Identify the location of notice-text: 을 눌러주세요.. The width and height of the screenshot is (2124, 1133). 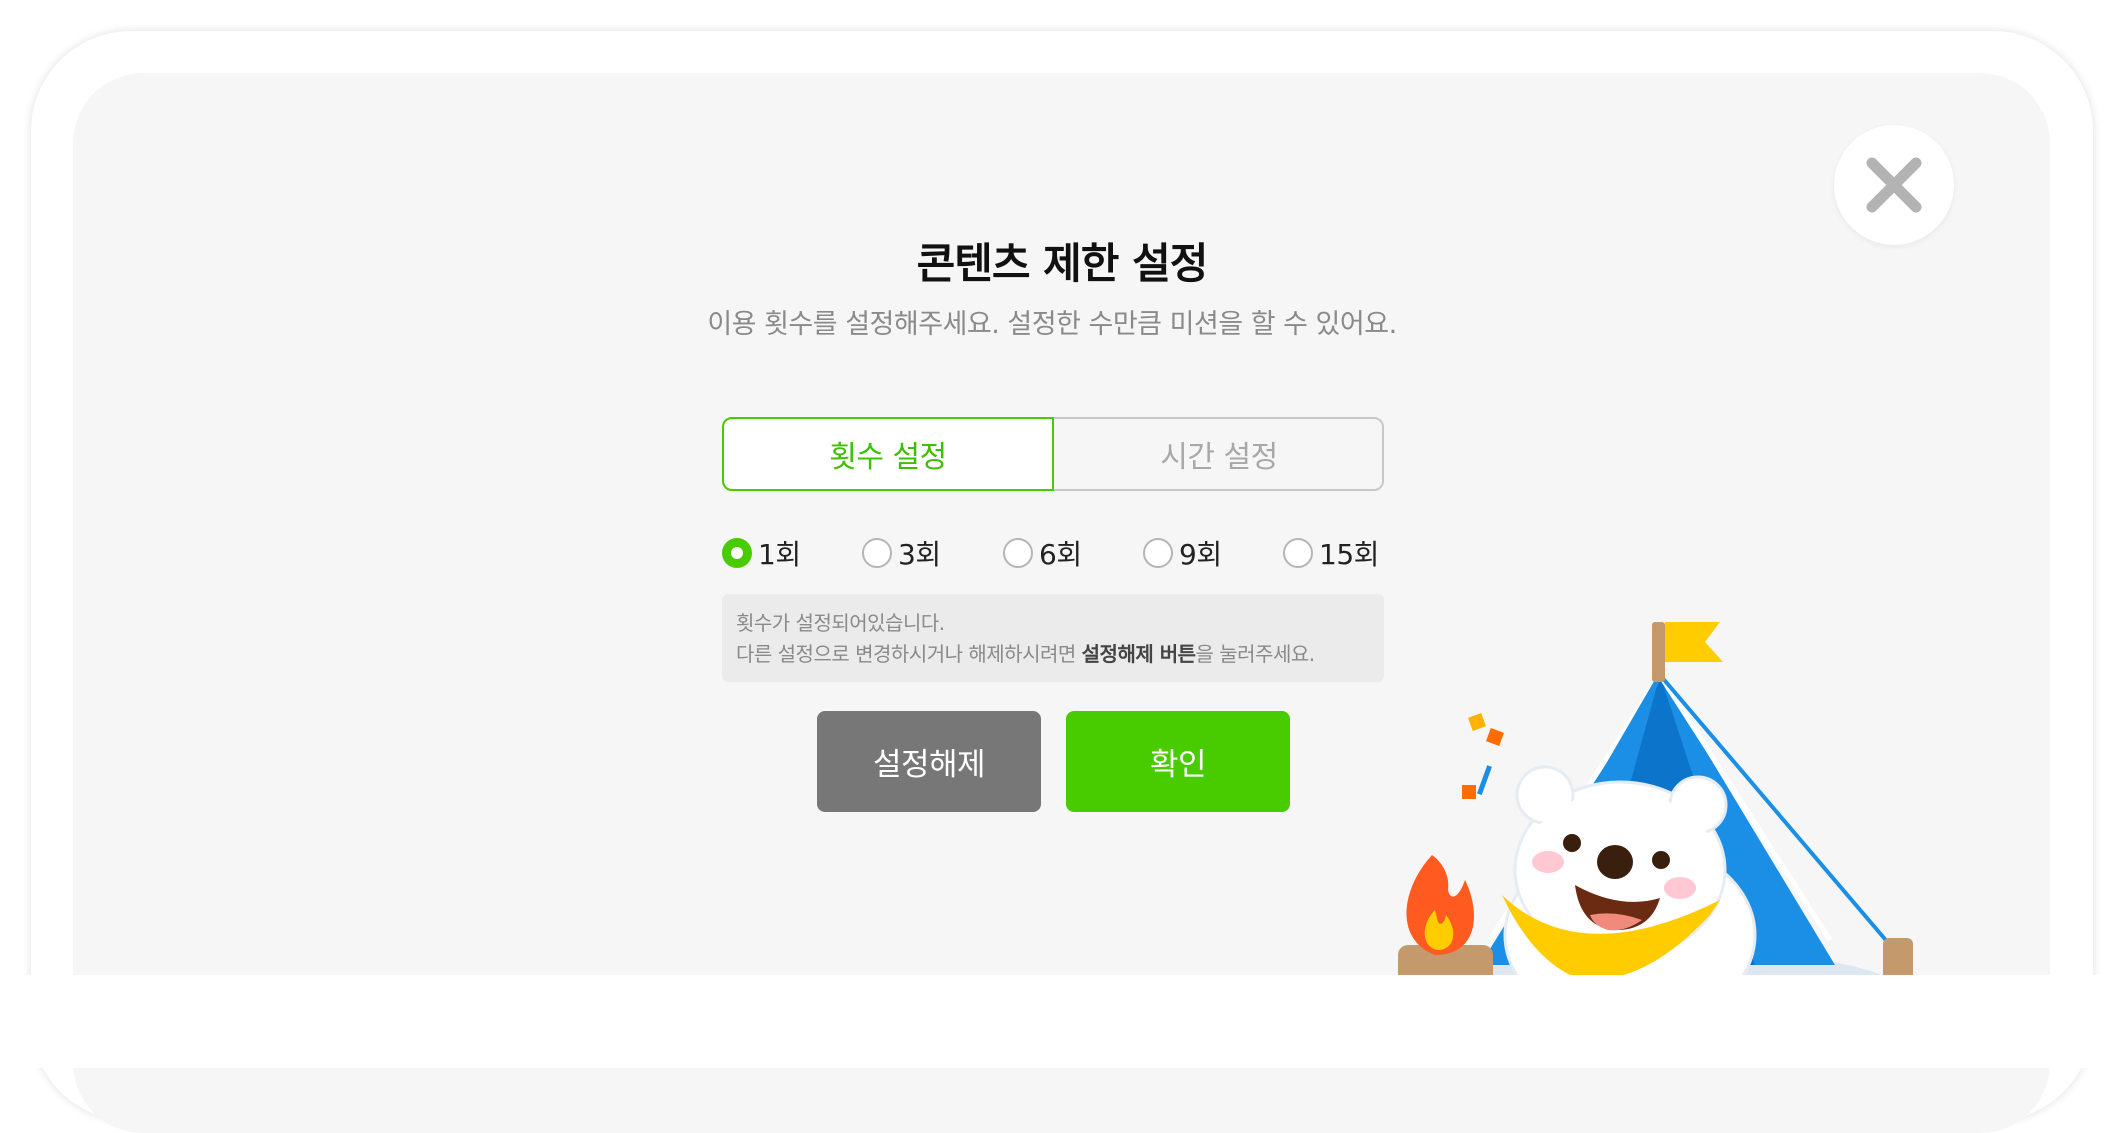
(1255, 654).